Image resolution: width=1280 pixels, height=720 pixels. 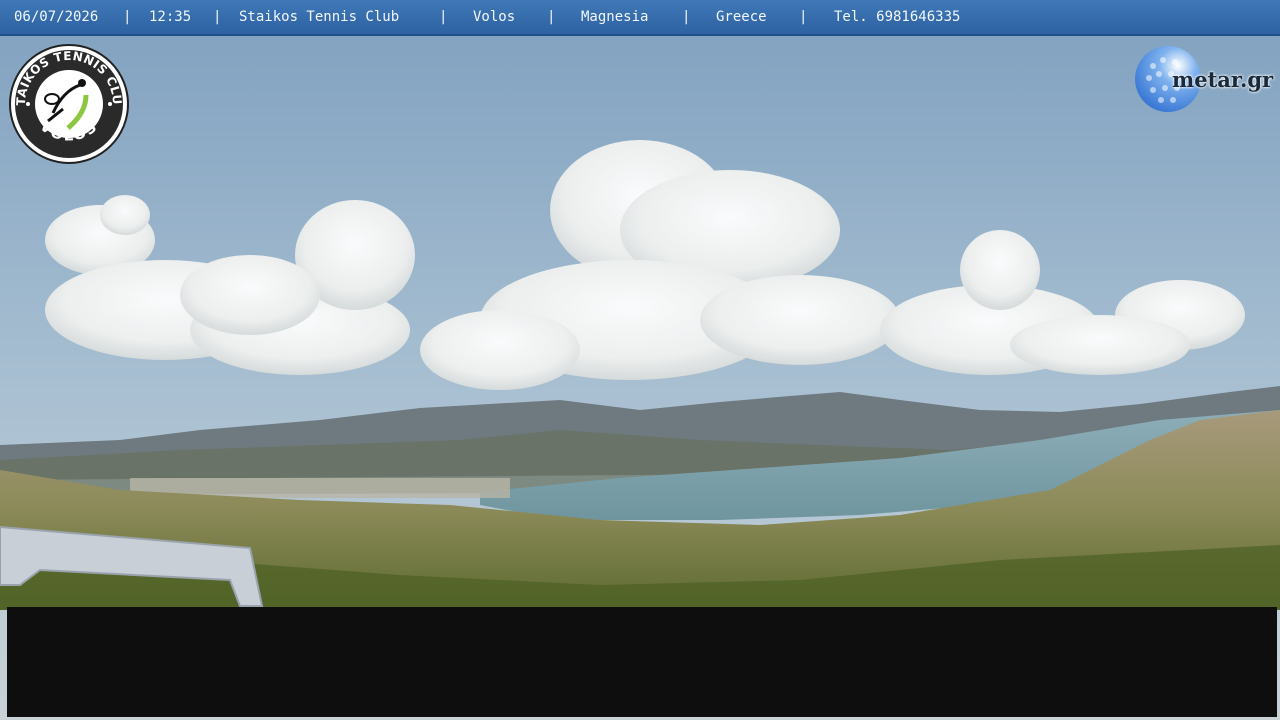 I want to click on country: Greece, so click(x=741, y=17).